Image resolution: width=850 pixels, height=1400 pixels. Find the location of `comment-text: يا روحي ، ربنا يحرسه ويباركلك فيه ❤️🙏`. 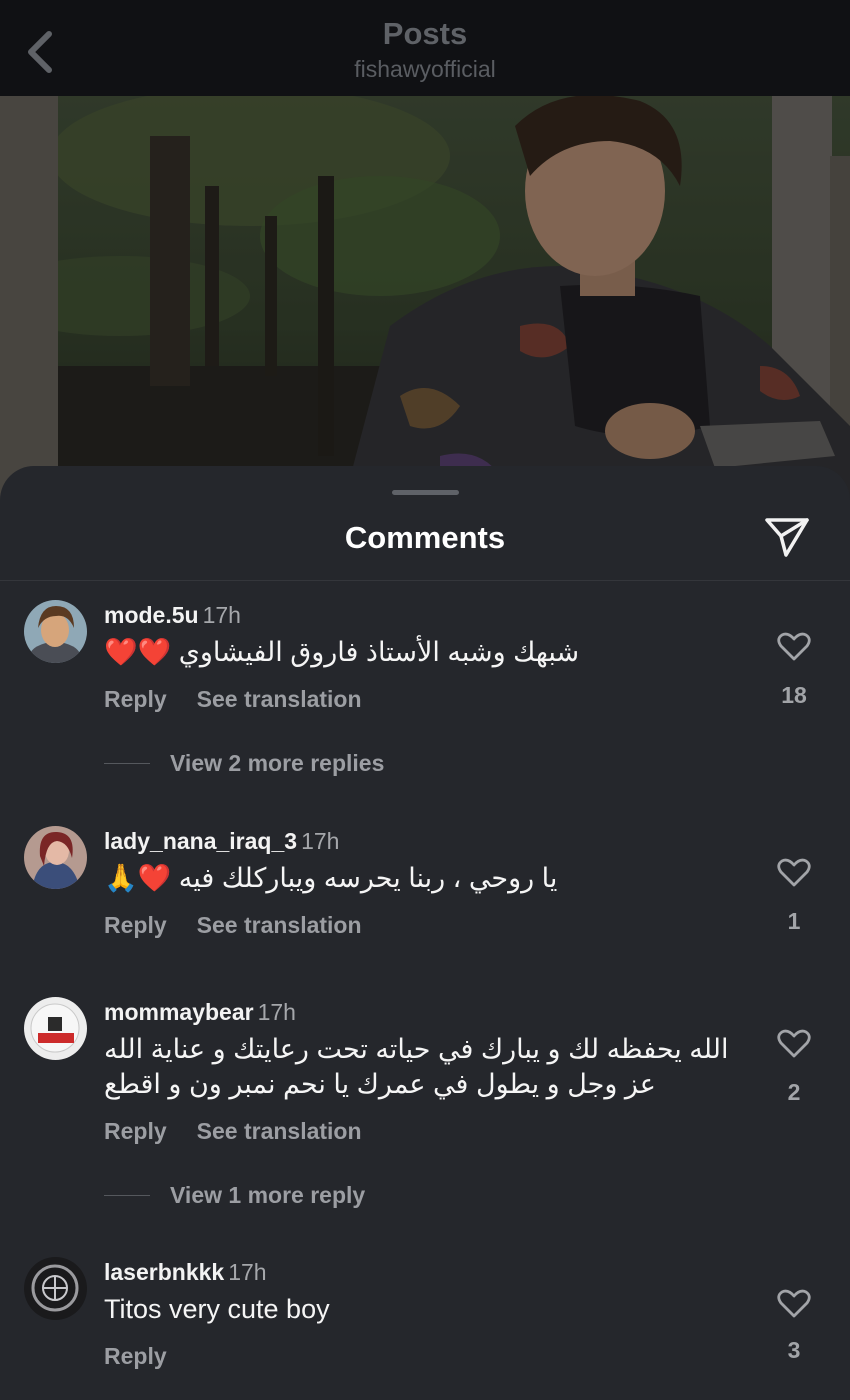

comment-text: يا روحي ، ربنا يحرسه ويباركلك فيه ❤️🙏 is located at coordinates (331, 878).